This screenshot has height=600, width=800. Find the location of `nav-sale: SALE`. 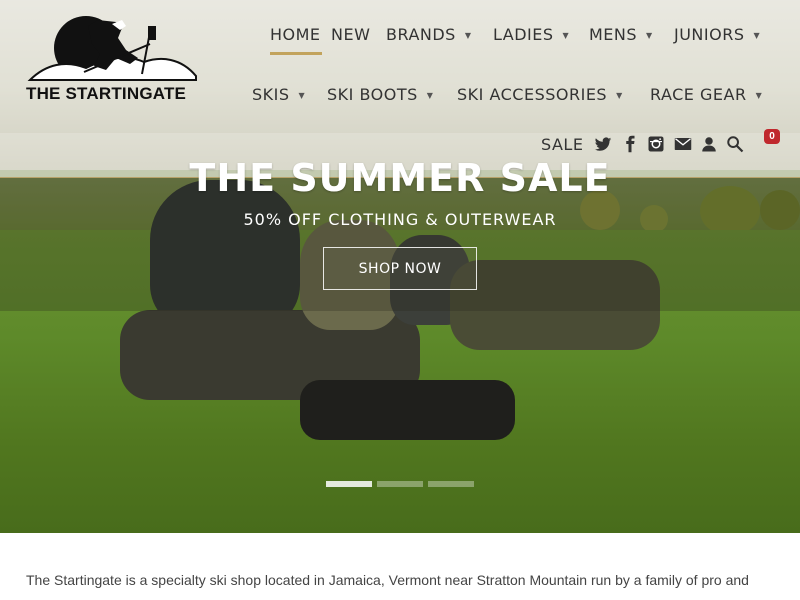

nav-sale: SALE is located at coordinates (562, 144).